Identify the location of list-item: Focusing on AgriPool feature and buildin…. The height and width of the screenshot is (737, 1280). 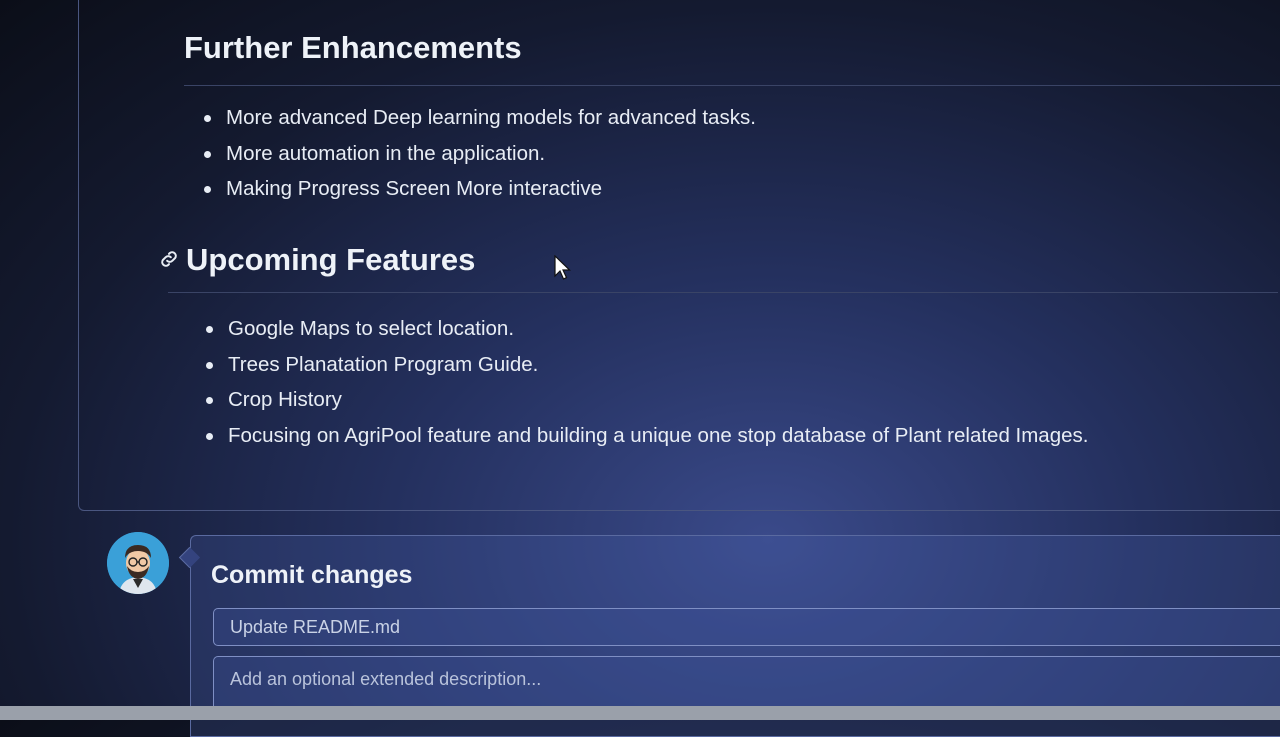
(647, 436).